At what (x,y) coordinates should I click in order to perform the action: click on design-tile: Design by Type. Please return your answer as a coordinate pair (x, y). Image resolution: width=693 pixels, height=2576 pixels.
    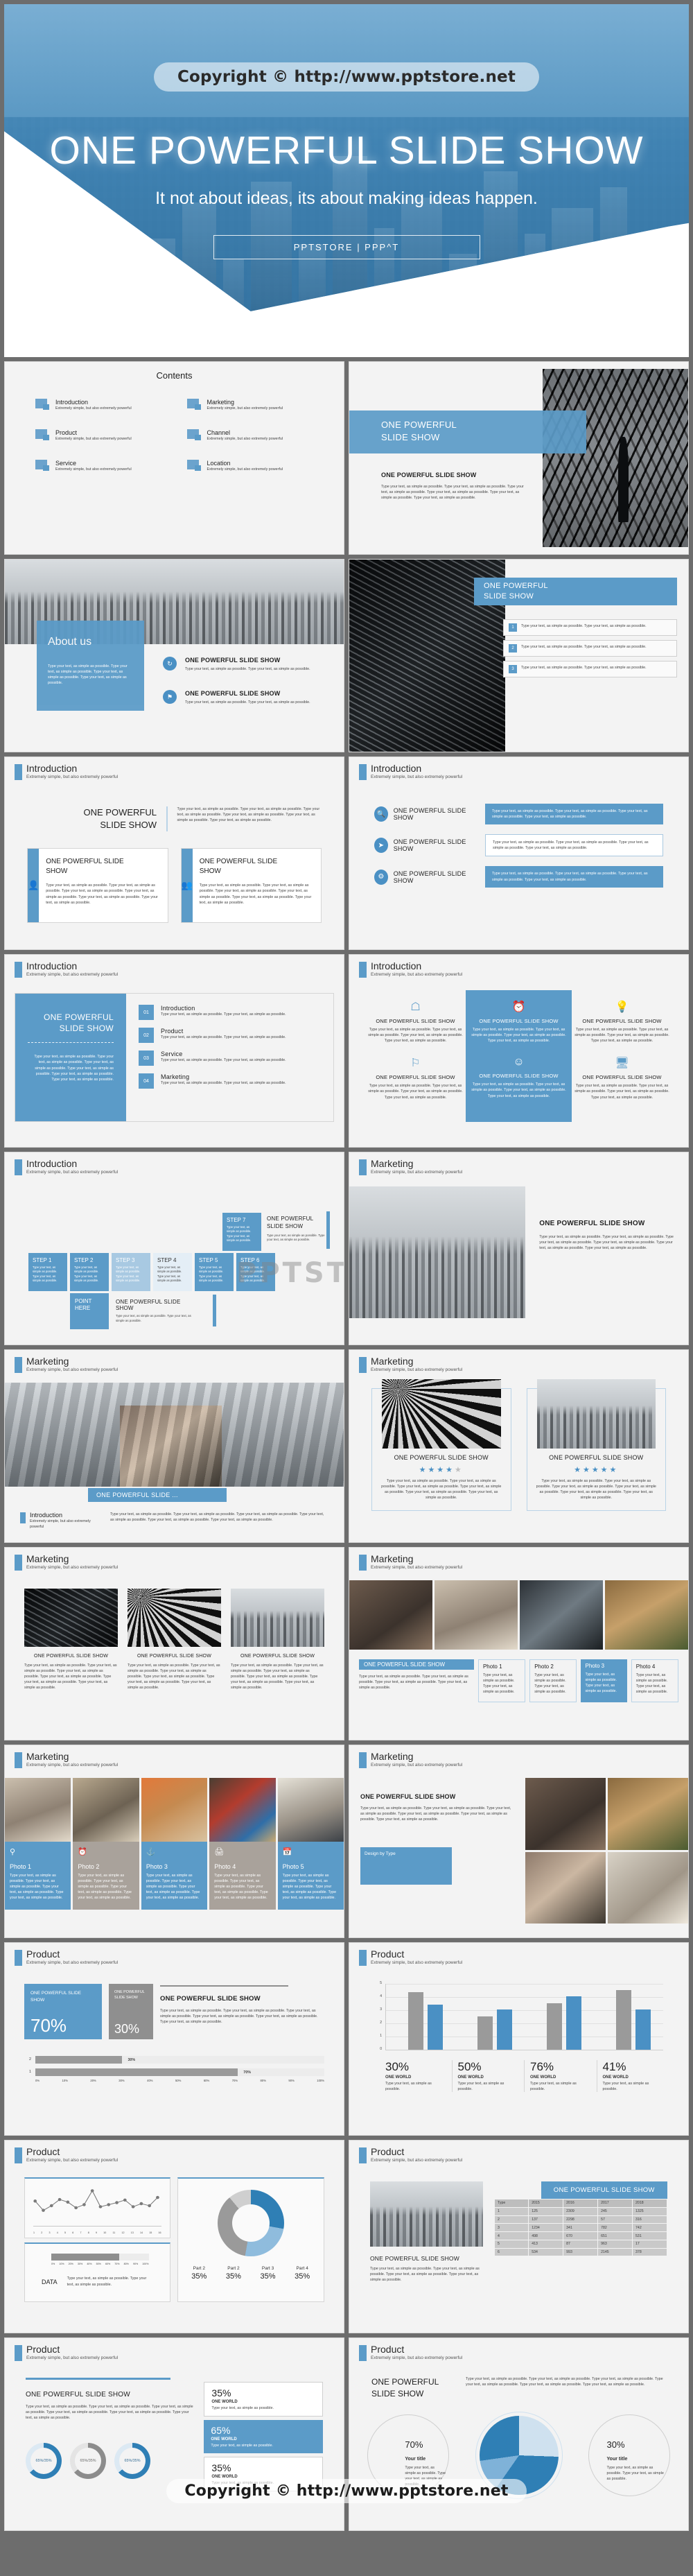
    Looking at the image, I should click on (406, 1866).